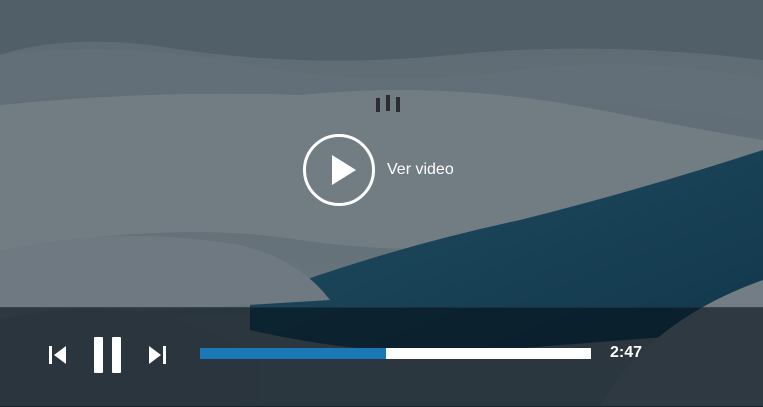 This screenshot has height=407, width=763. I want to click on skip-previous-icon, so click(57, 355).